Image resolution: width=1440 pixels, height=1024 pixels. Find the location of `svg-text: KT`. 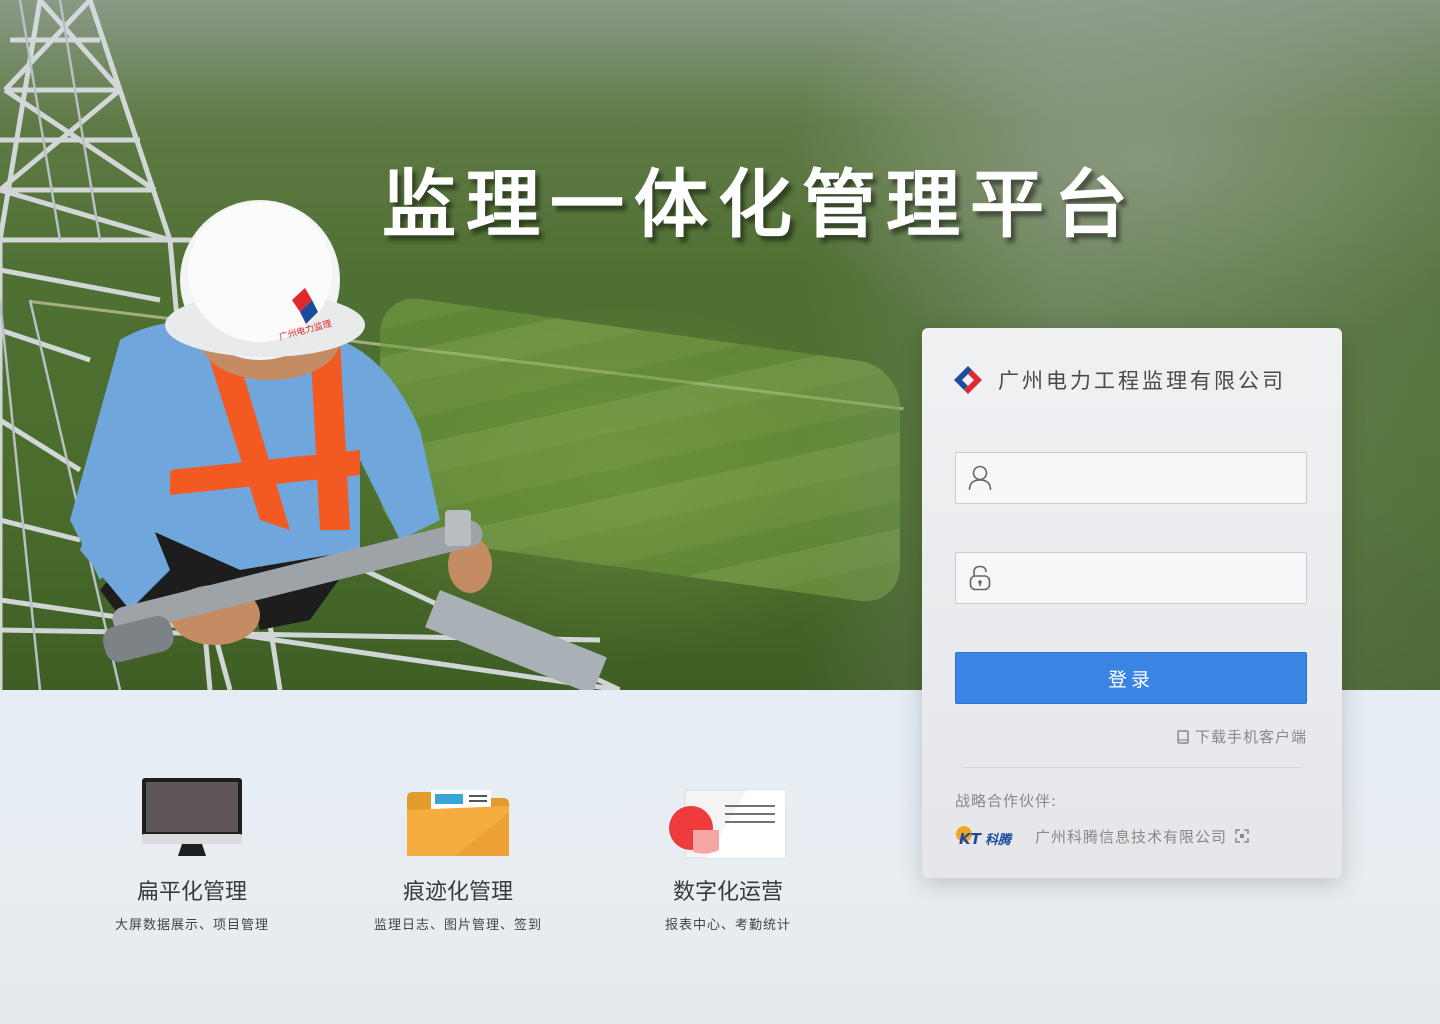

svg-text: KT is located at coordinates (971, 839).